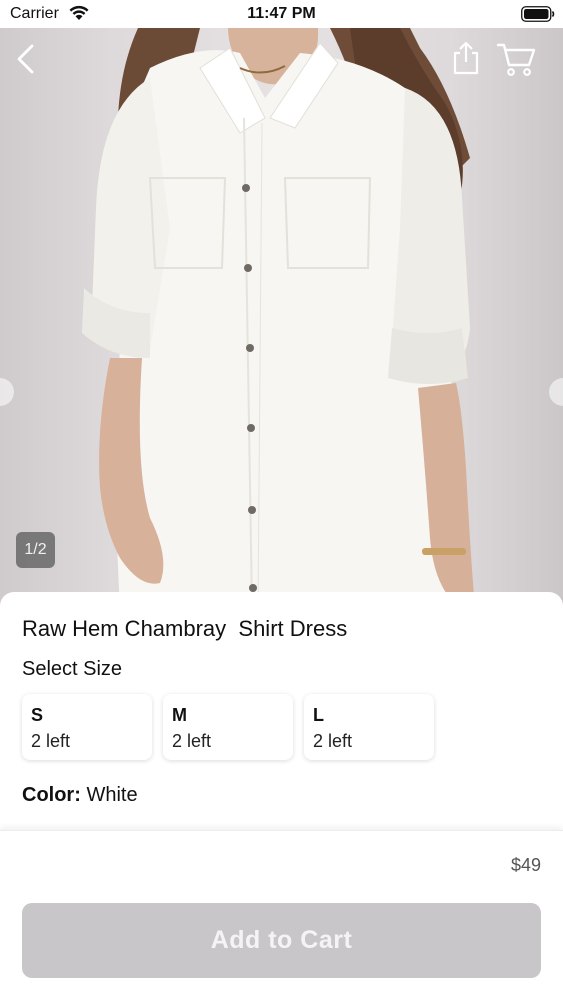 The image size is (563, 1001). Describe the element at coordinates (369, 727) in the screenshot. I see `size-option-l: L 2 left` at that location.